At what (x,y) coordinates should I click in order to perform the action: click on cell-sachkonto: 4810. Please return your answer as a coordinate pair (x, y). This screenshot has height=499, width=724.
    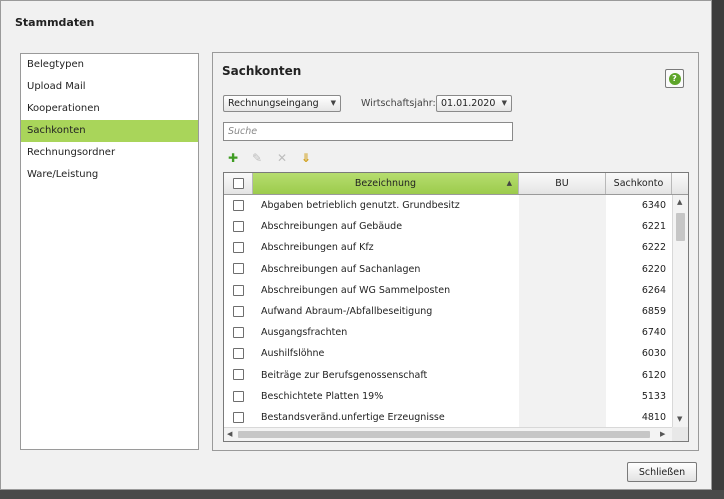
    Looking at the image, I should click on (653, 417).